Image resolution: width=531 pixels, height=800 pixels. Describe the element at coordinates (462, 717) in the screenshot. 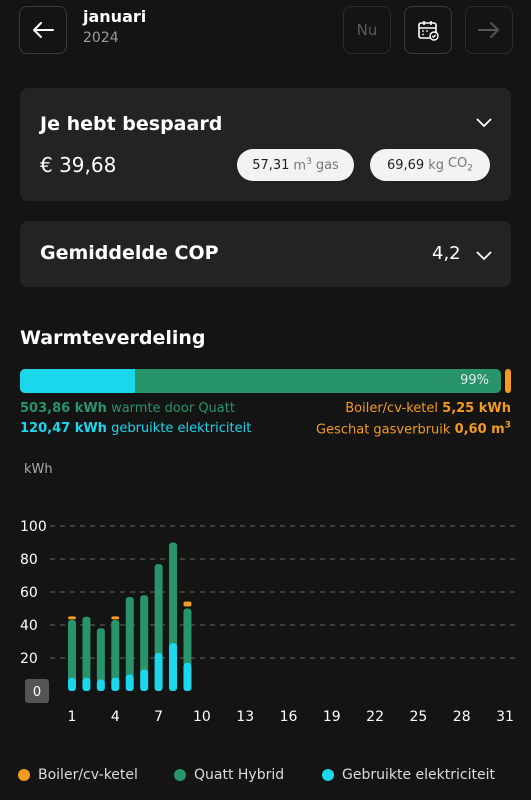

I see `x-tick-label: 28` at that location.